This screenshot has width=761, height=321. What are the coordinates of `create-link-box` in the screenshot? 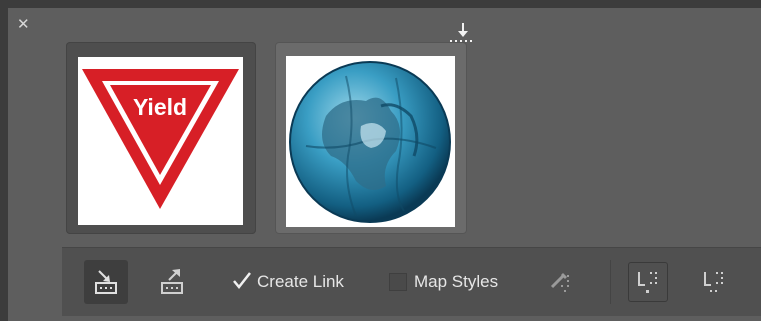 It's located at (241, 281).